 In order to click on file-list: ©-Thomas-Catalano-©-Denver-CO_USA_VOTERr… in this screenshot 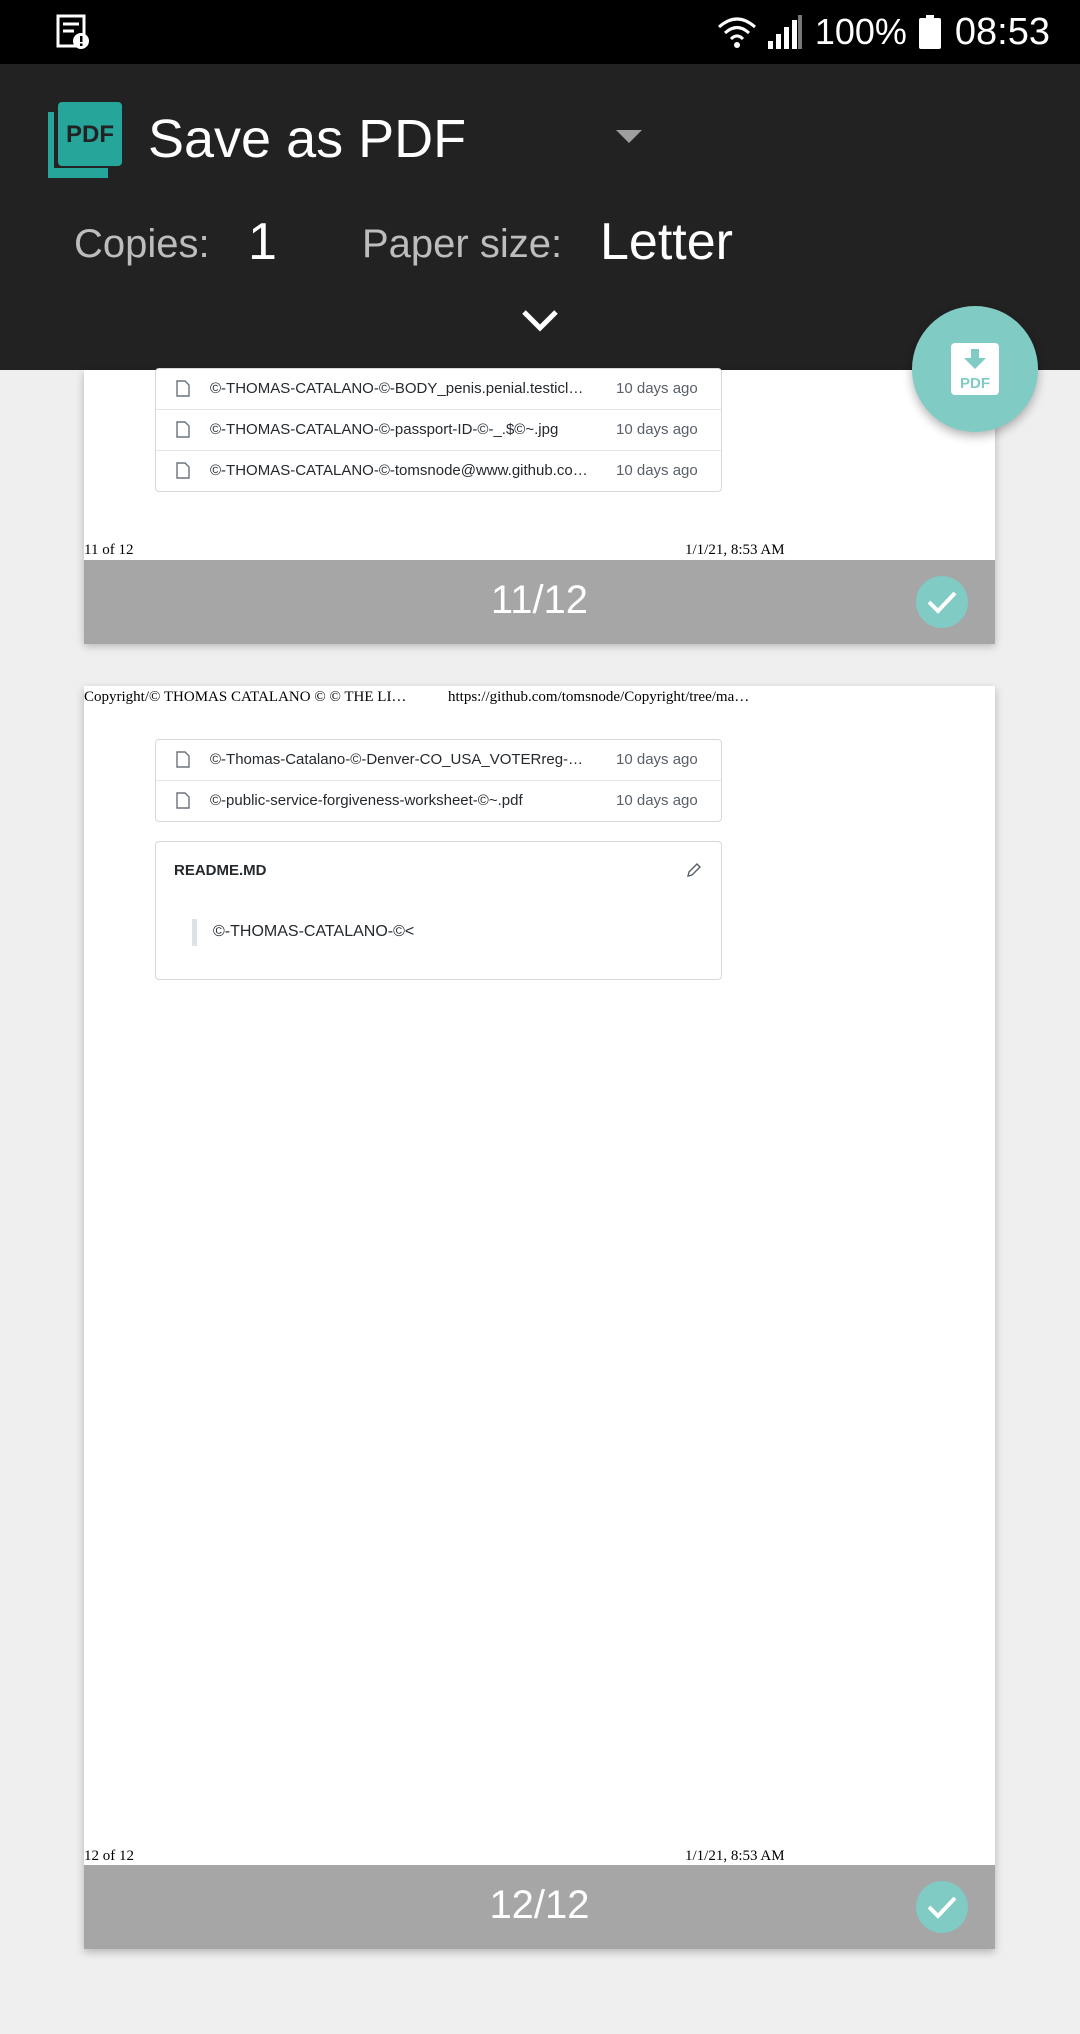, I will do `click(438, 780)`.